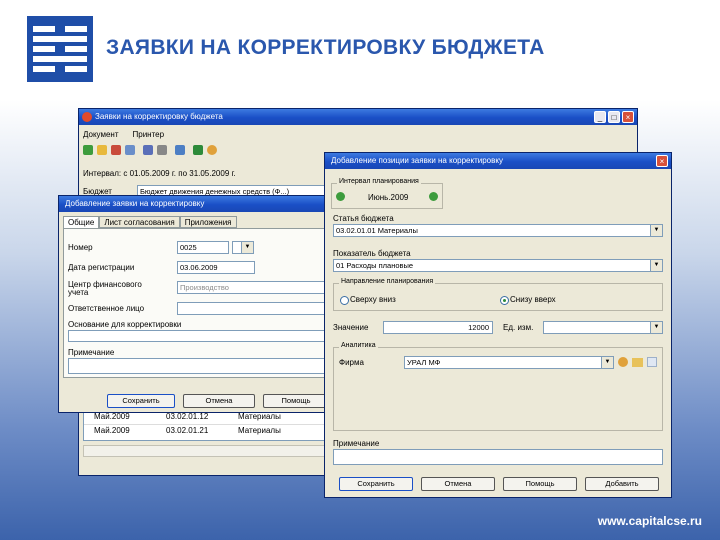  I want to click on row-date: 03.02.01.21, so click(187, 430).